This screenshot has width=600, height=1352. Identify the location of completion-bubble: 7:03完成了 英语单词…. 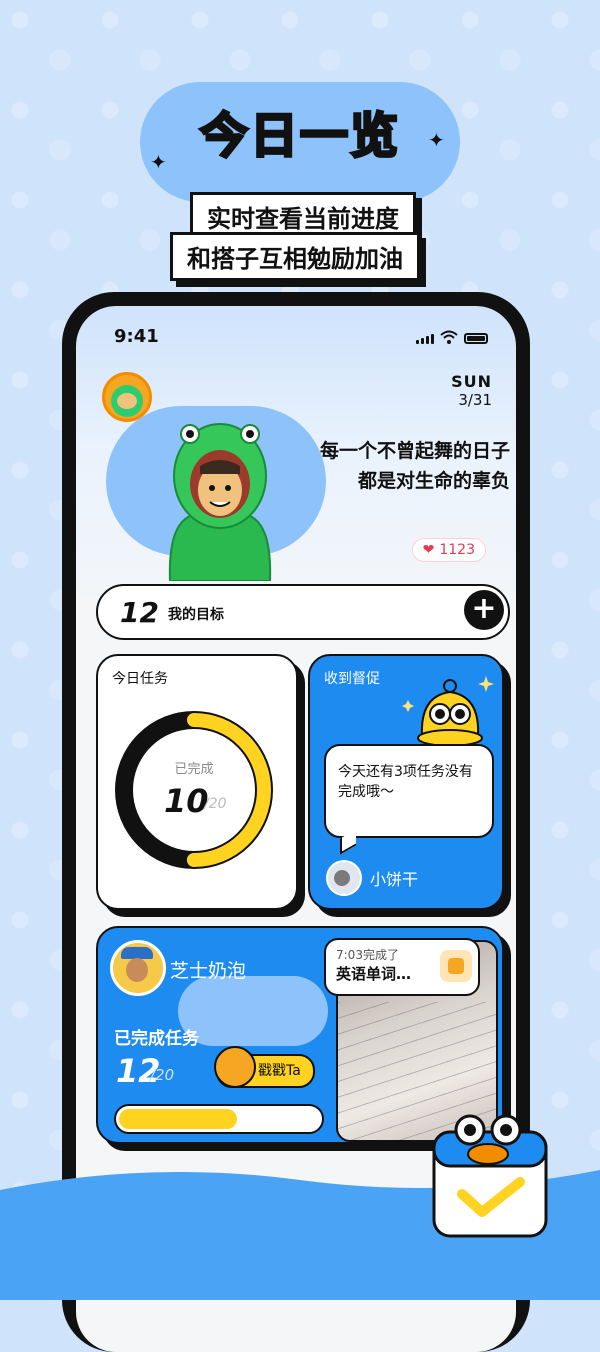
(402, 967).